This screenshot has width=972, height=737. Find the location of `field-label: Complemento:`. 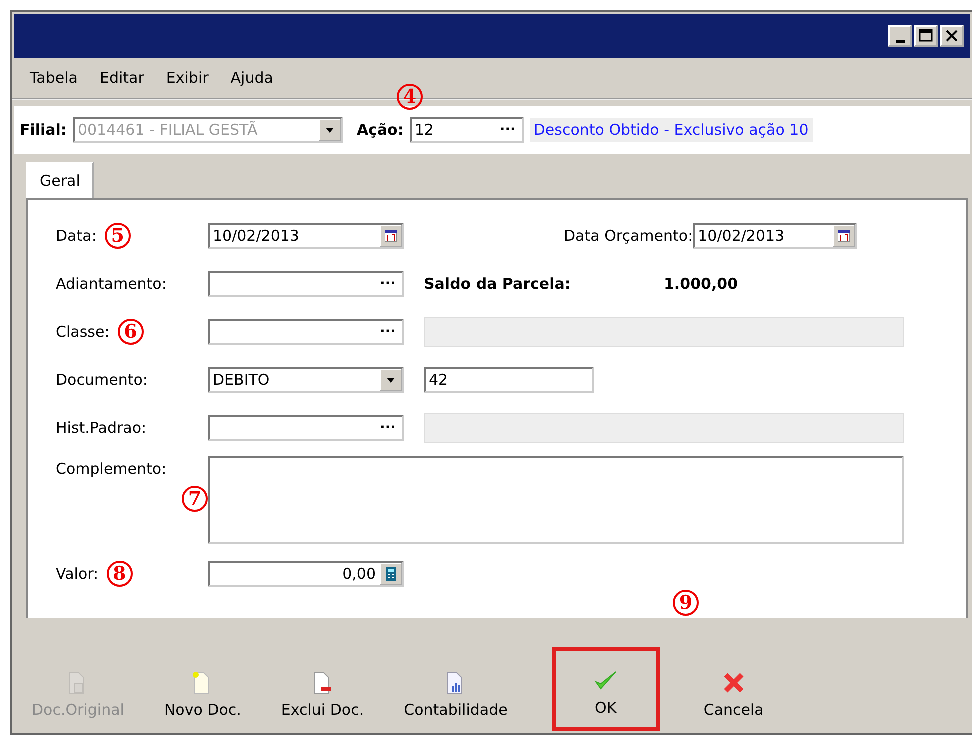

field-label: Complemento: is located at coordinates (111, 469).